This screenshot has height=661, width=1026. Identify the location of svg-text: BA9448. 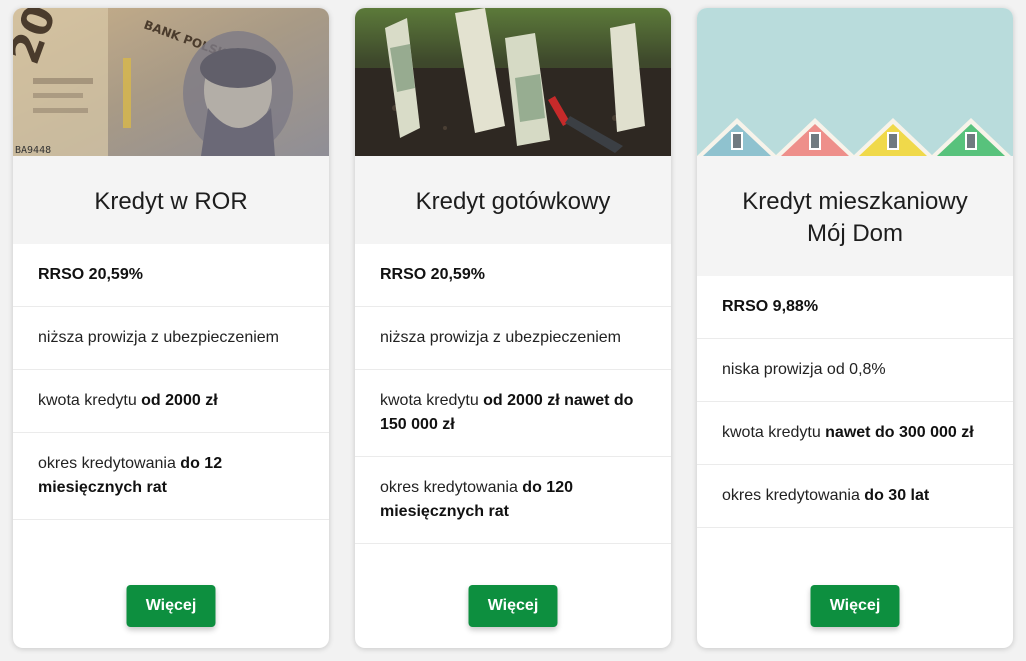
(33, 150).